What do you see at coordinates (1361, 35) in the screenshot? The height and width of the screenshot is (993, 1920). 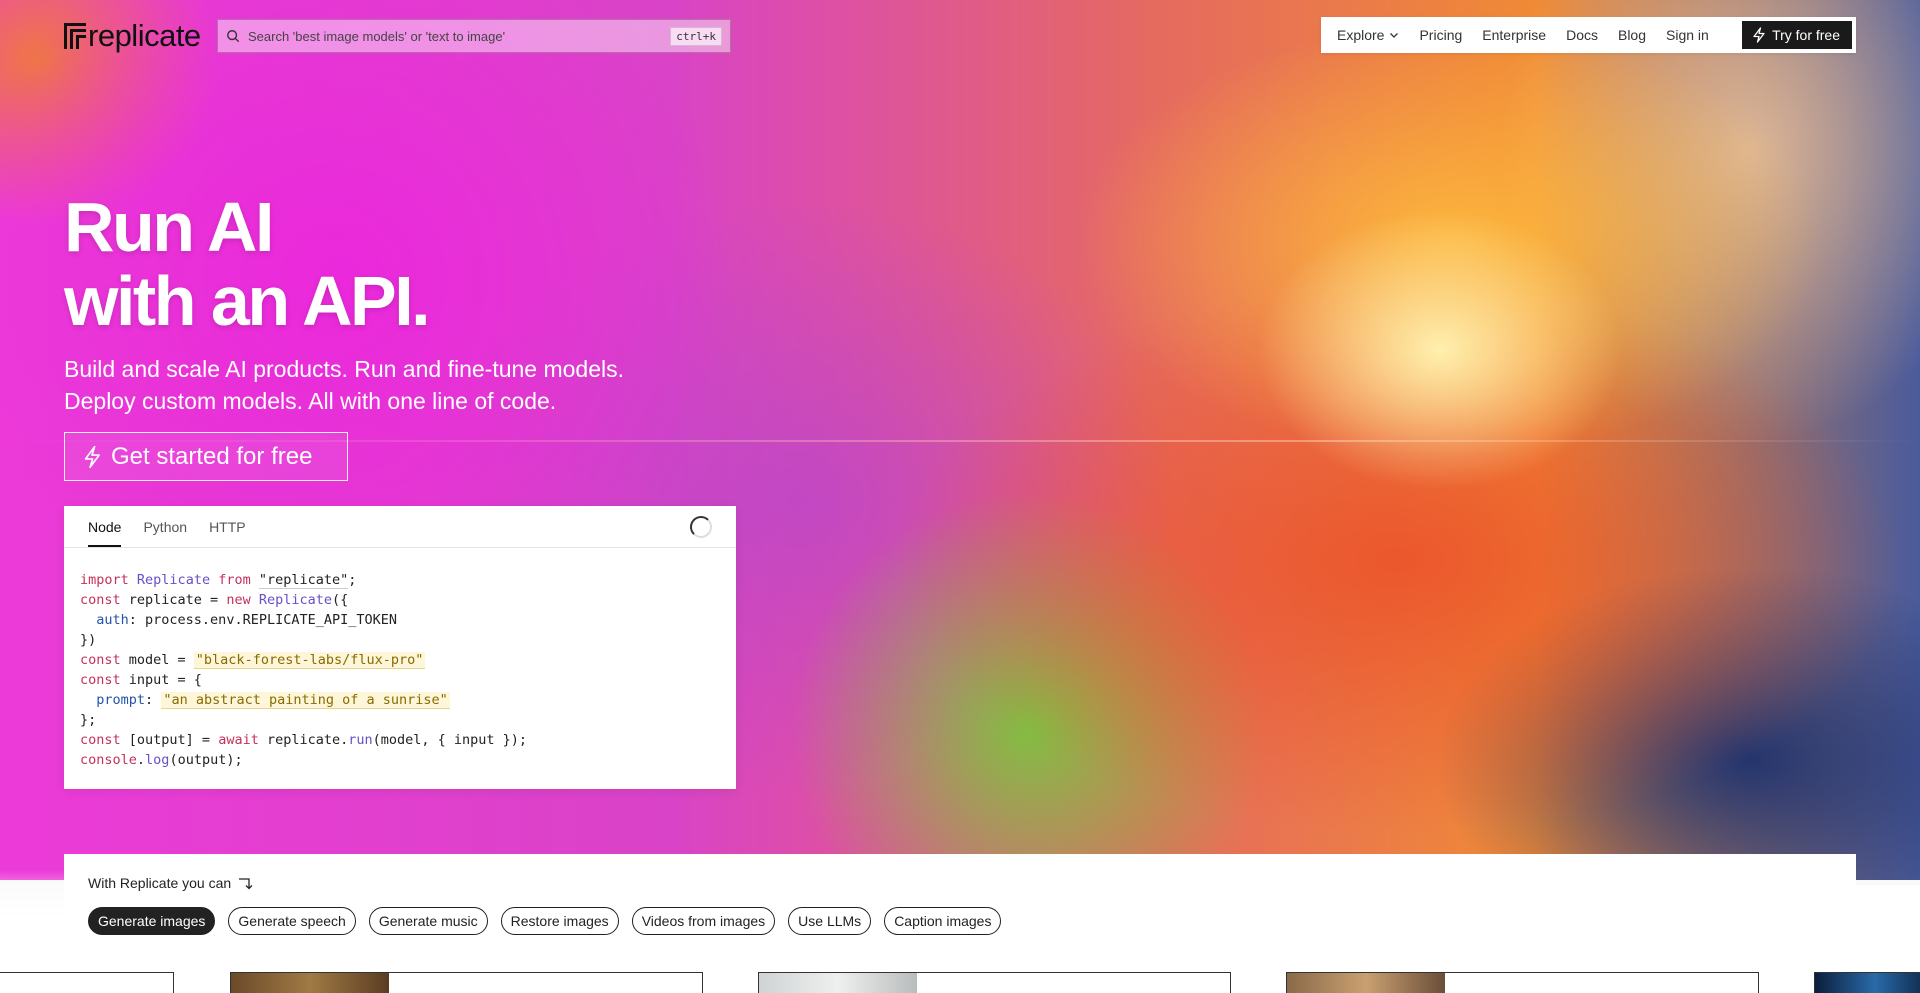 I see `nav-explore-label: Explore` at bounding box center [1361, 35].